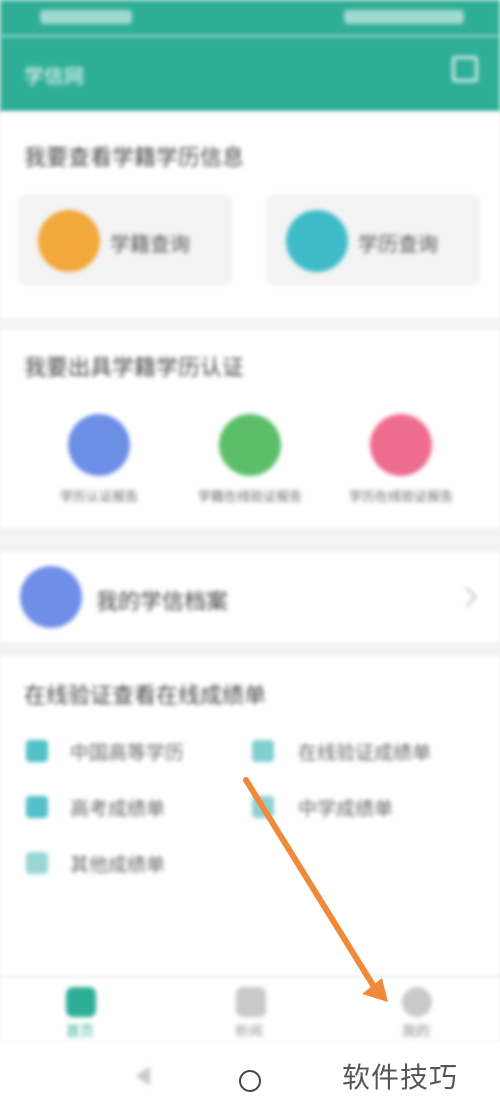  I want to click on arrow-head, so click(375, 990).